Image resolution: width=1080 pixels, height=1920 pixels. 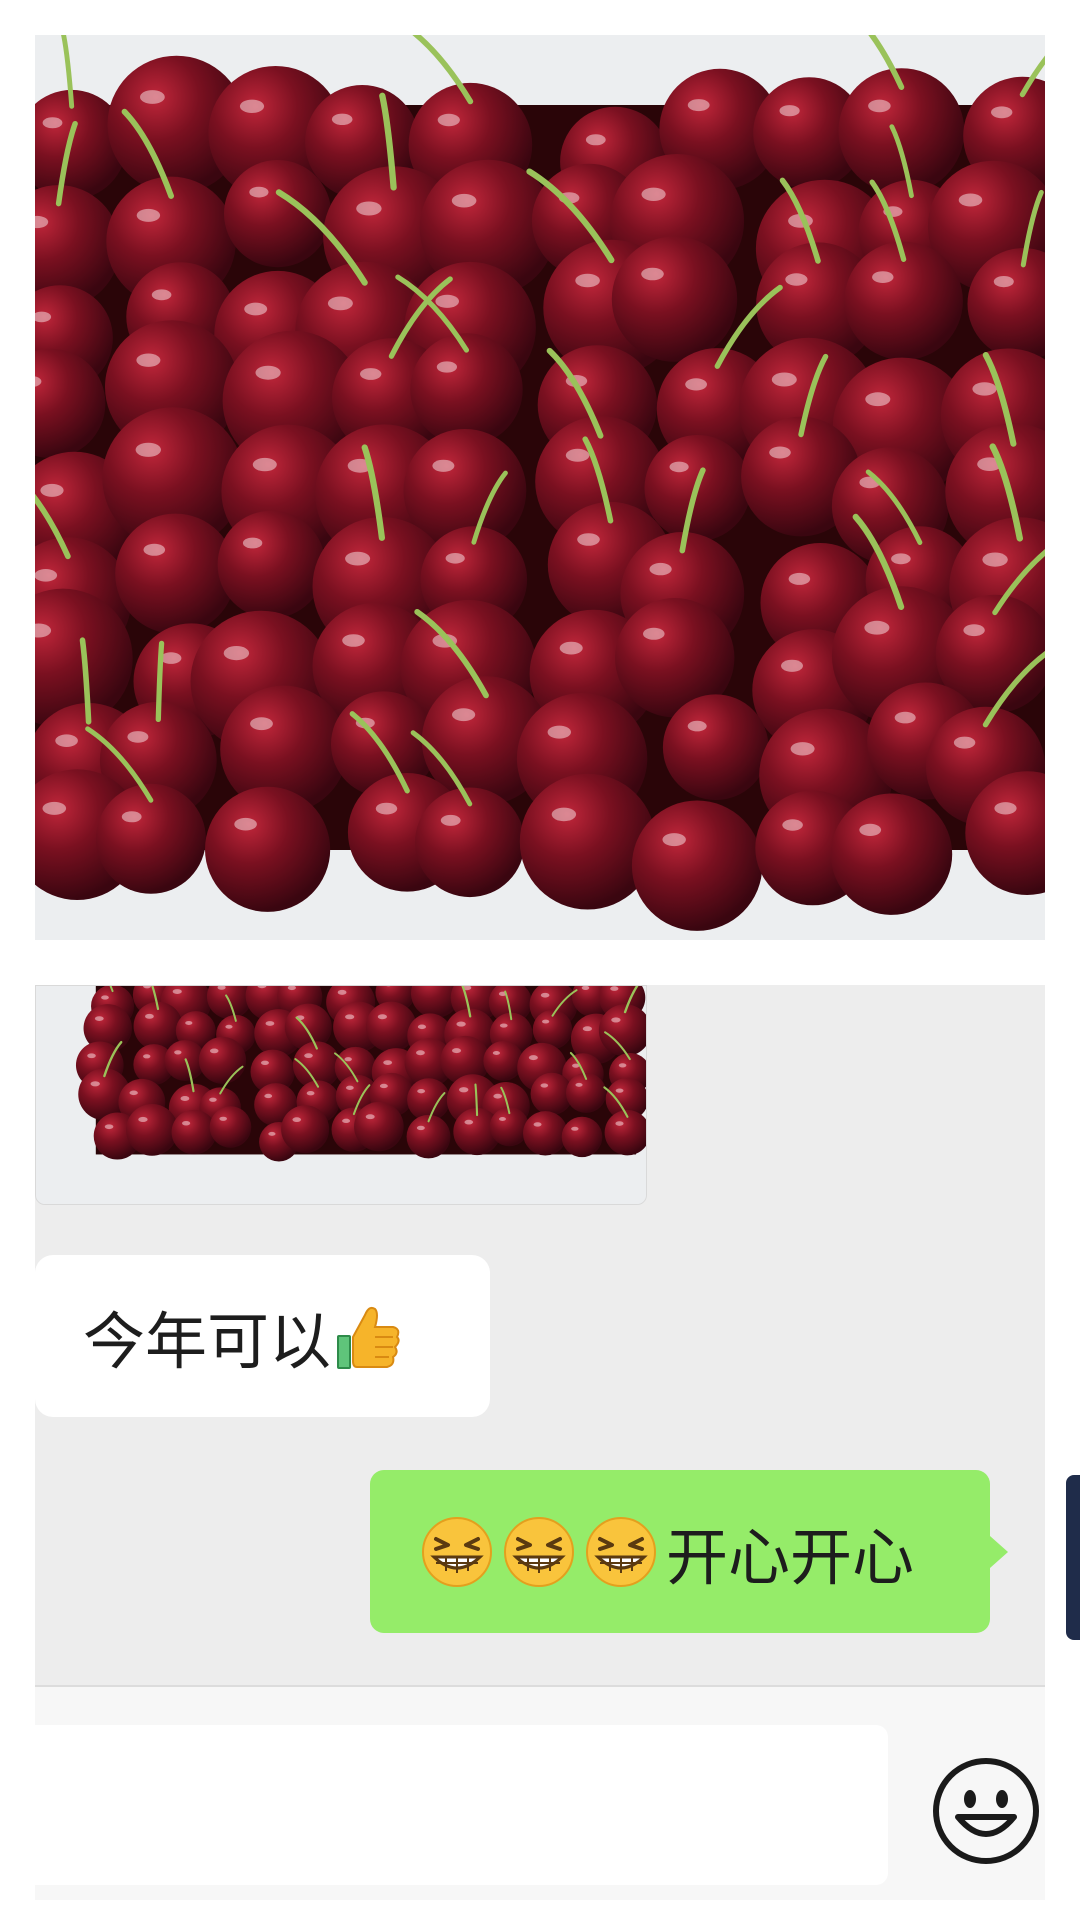 What do you see at coordinates (999, 1552) in the screenshot?
I see `bubble-tail` at bounding box center [999, 1552].